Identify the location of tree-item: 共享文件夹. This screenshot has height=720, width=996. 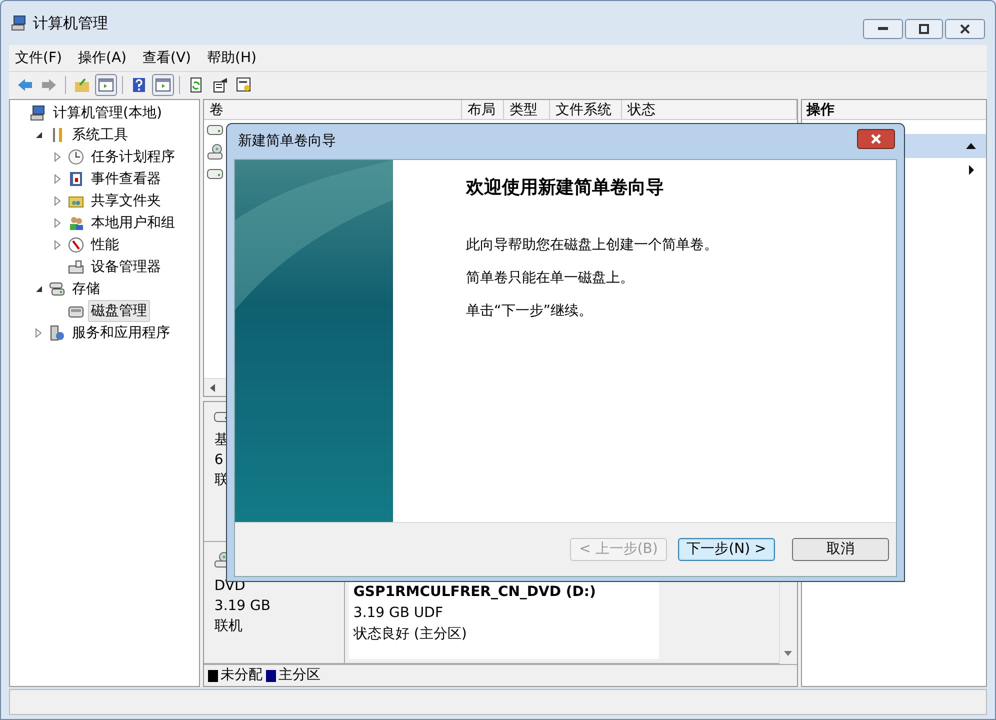
(126, 201).